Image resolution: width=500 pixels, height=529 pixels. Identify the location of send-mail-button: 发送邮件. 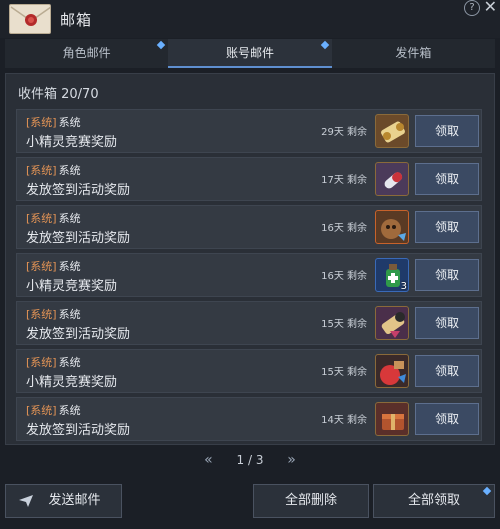
(63, 501).